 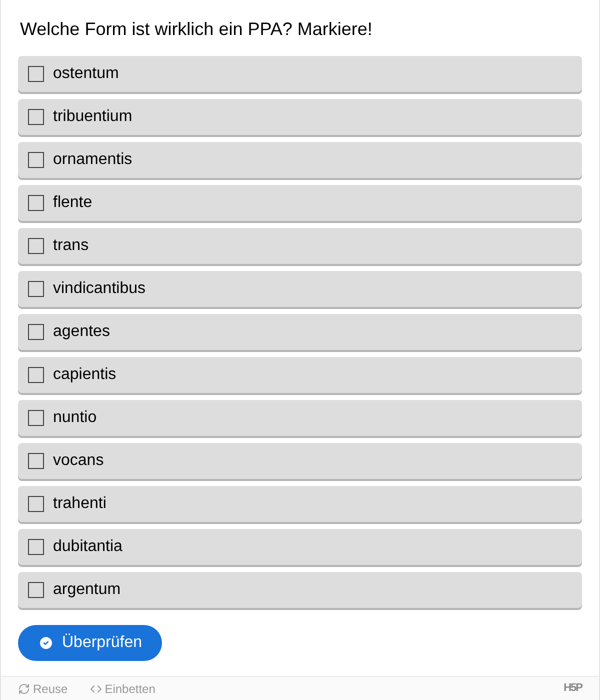 What do you see at coordinates (90, 643) in the screenshot?
I see `check-button: Überprüfen` at bounding box center [90, 643].